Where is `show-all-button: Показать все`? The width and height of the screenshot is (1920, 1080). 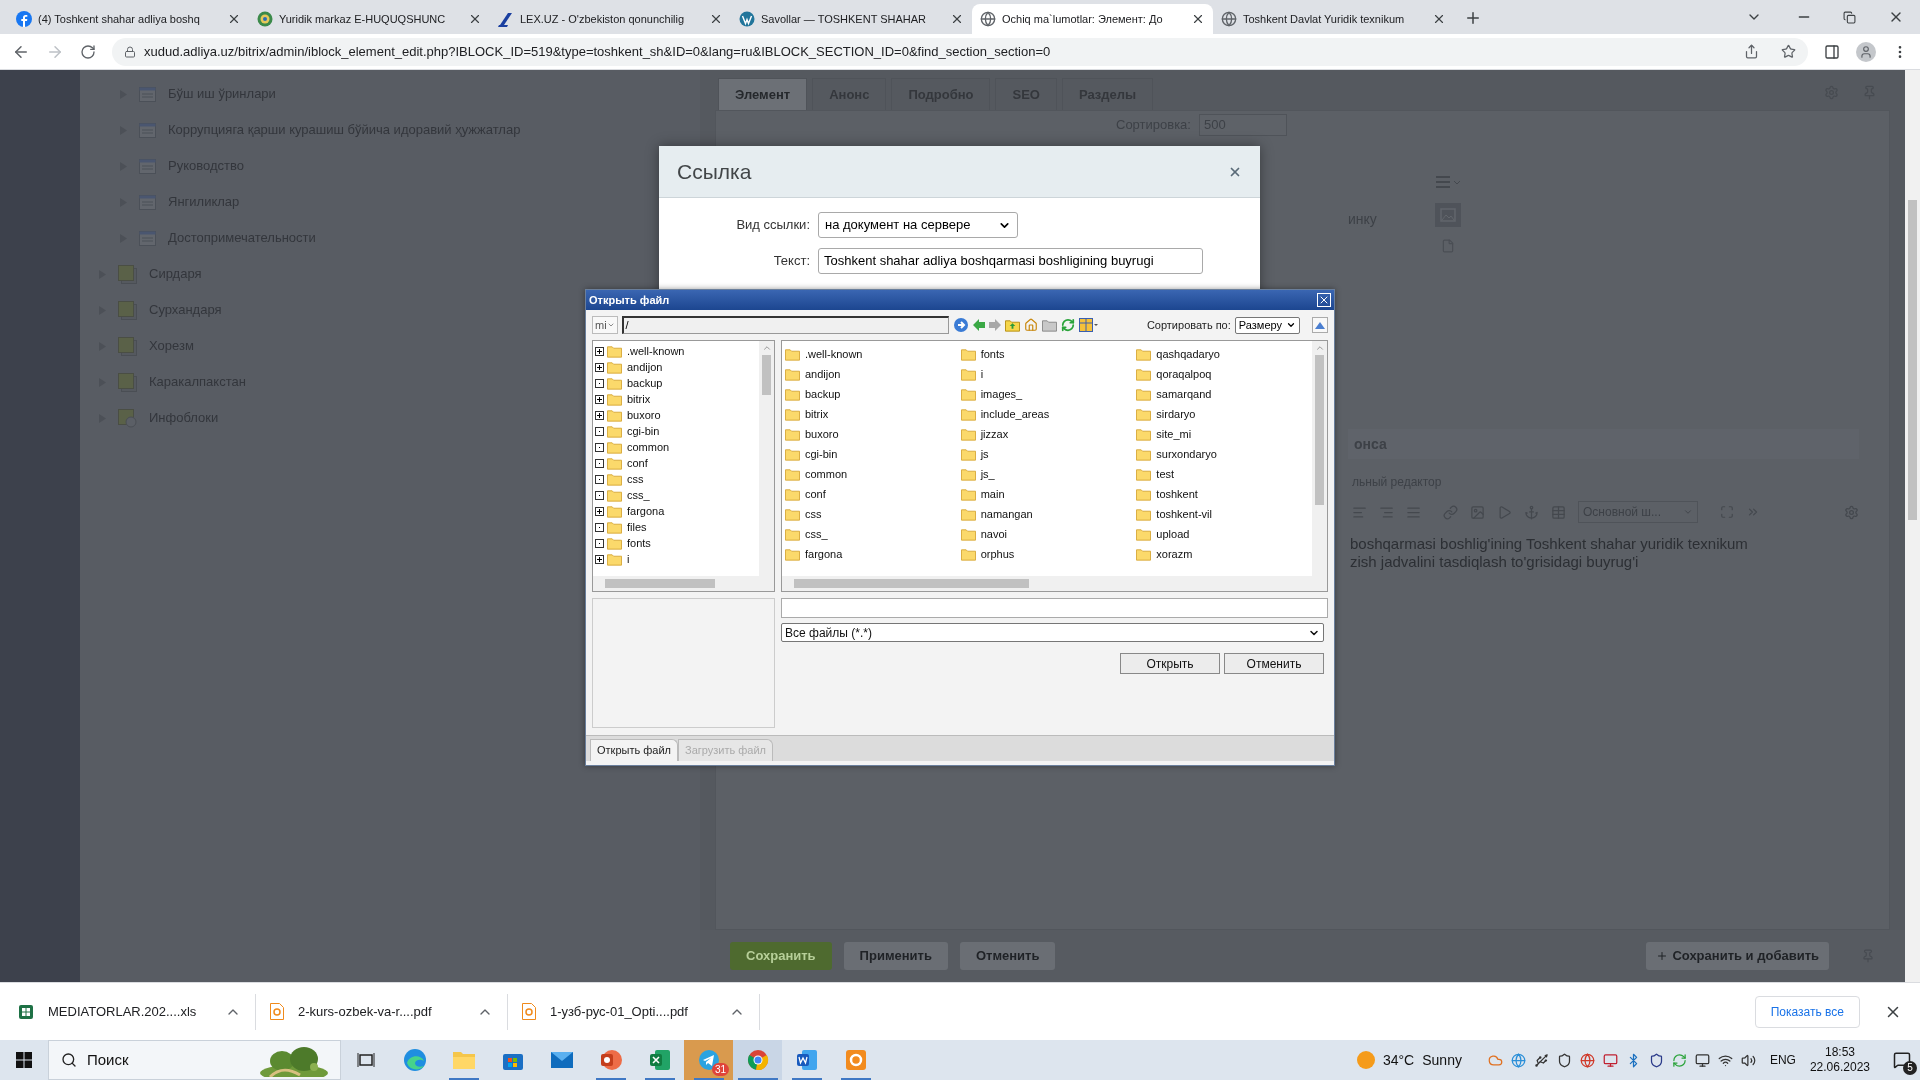
show-all-button: Показать все is located at coordinates (1807, 1011).